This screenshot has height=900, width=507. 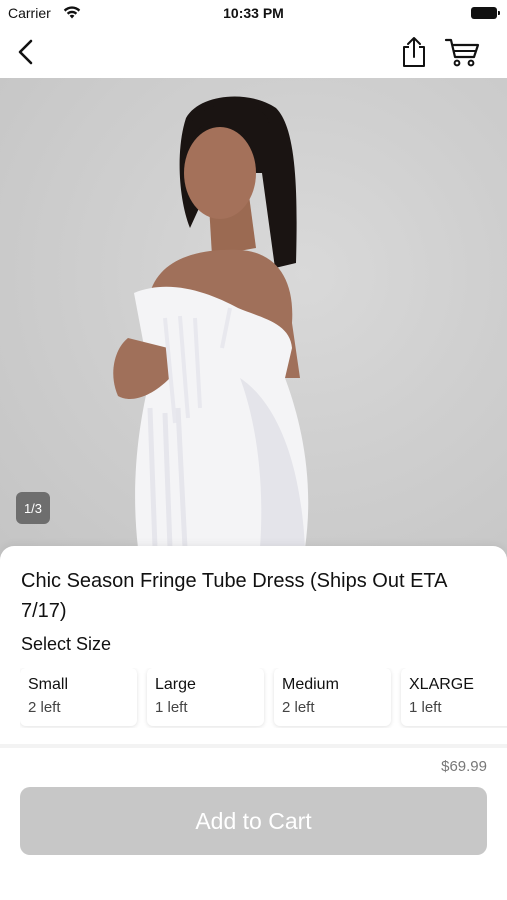 I want to click on size-option-small: Small 2 left, so click(x=78, y=697).